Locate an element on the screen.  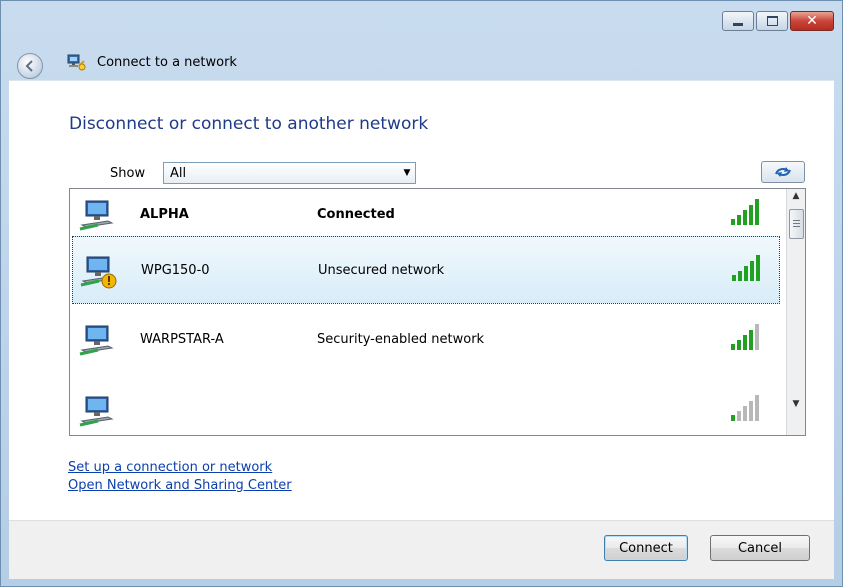
show-filter-value: All is located at coordinates (178, 173).